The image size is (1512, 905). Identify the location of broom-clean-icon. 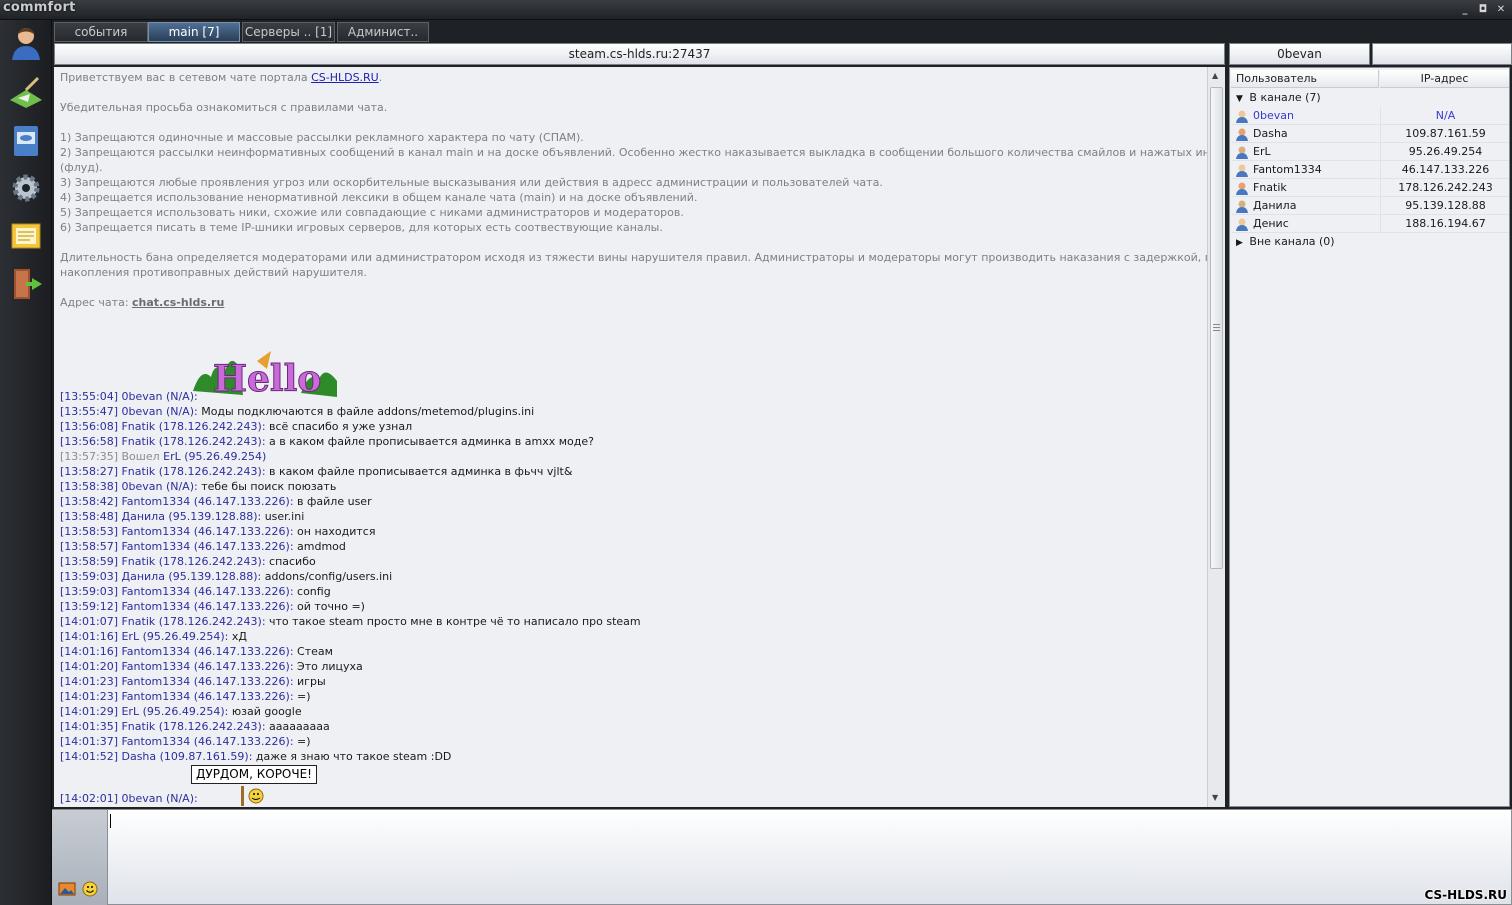
(26, 92).